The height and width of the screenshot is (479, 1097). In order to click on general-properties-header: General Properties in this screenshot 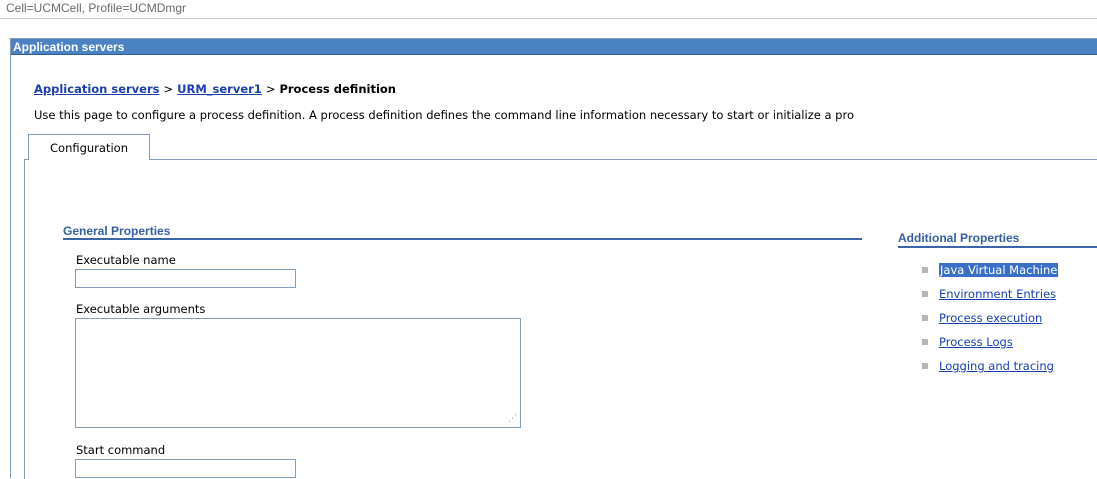, I will do `click(117, 231)`.